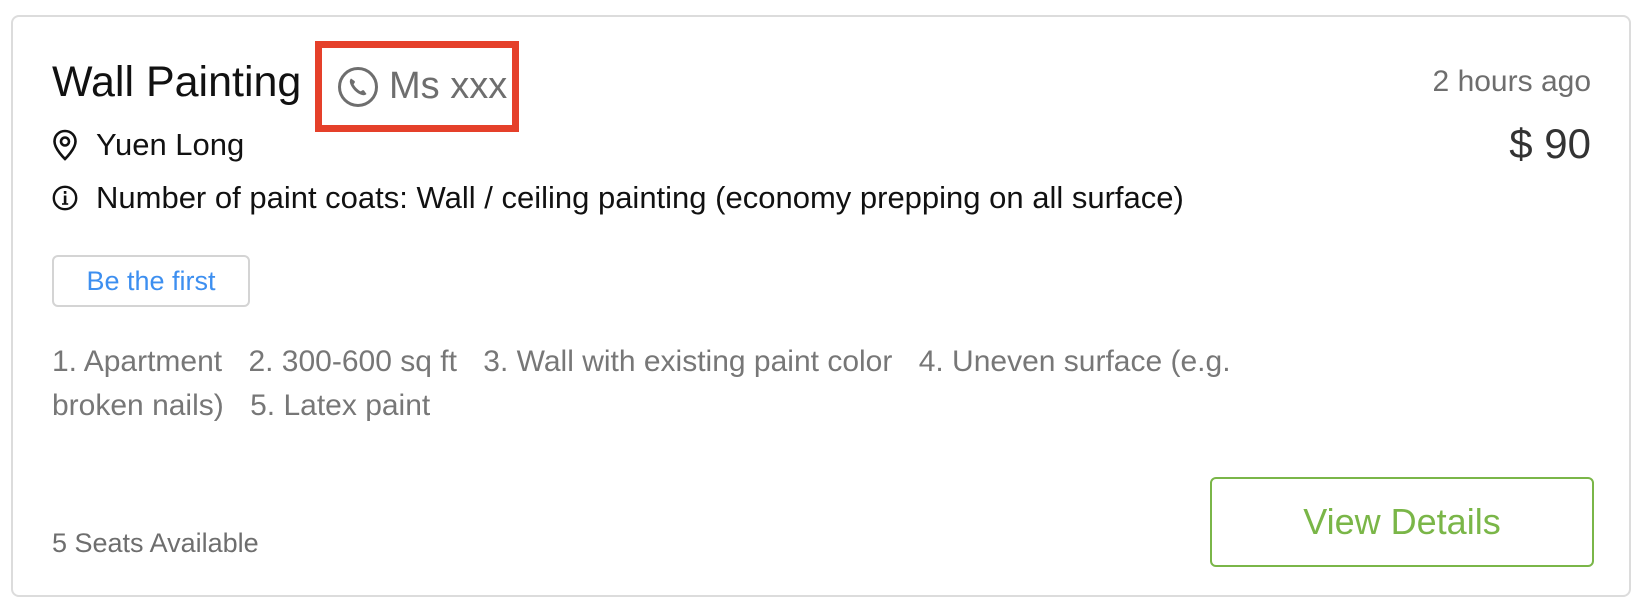  I want to click on phone-icon, so click(358, 87).